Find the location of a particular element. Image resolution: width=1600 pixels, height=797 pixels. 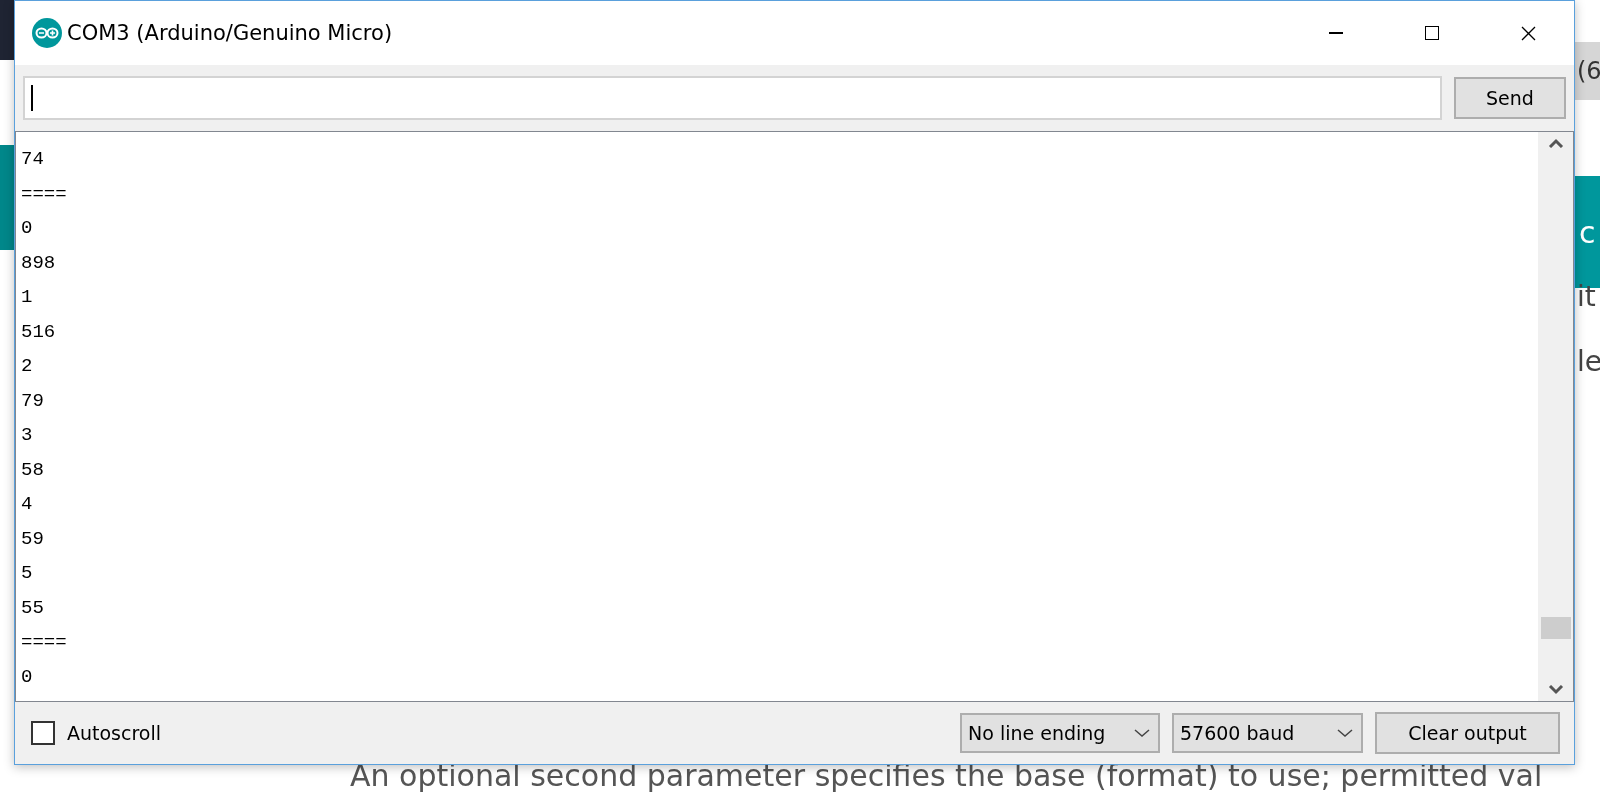

autoscroll-label: Autoscroll is located at coordinates (115, 733).